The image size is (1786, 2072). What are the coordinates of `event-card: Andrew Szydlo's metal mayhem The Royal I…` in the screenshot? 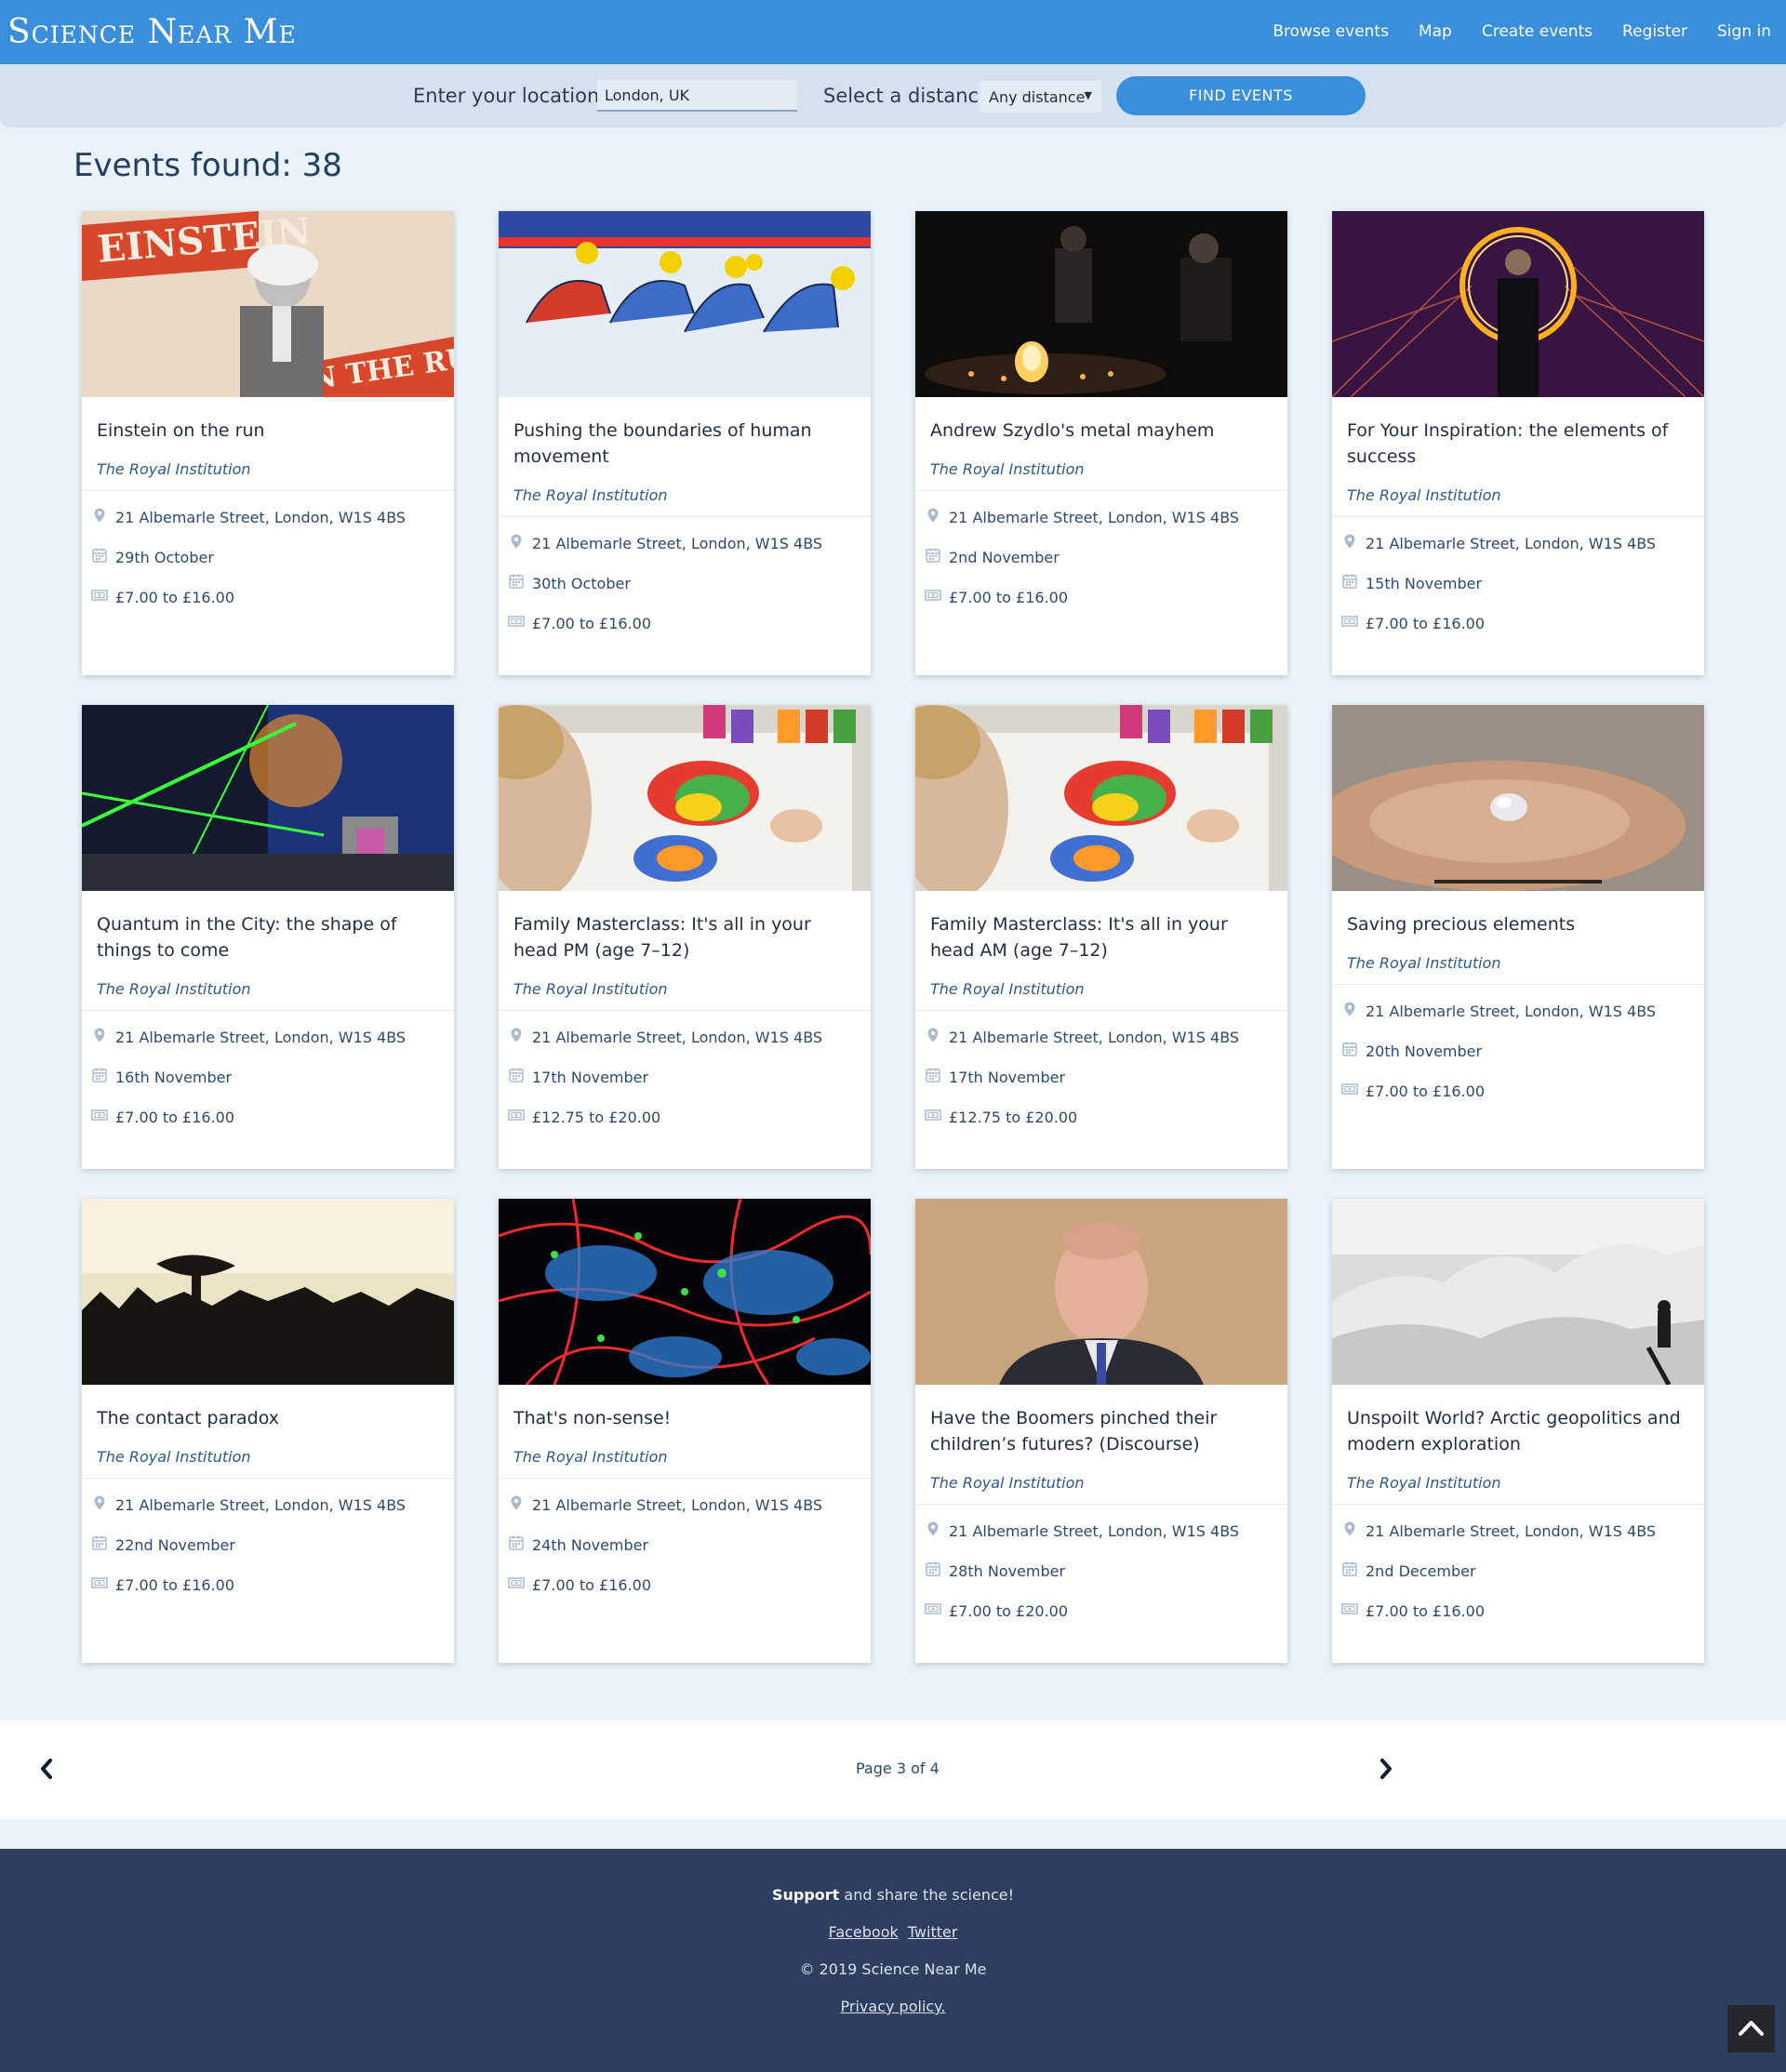 It's located at (1101, 443).